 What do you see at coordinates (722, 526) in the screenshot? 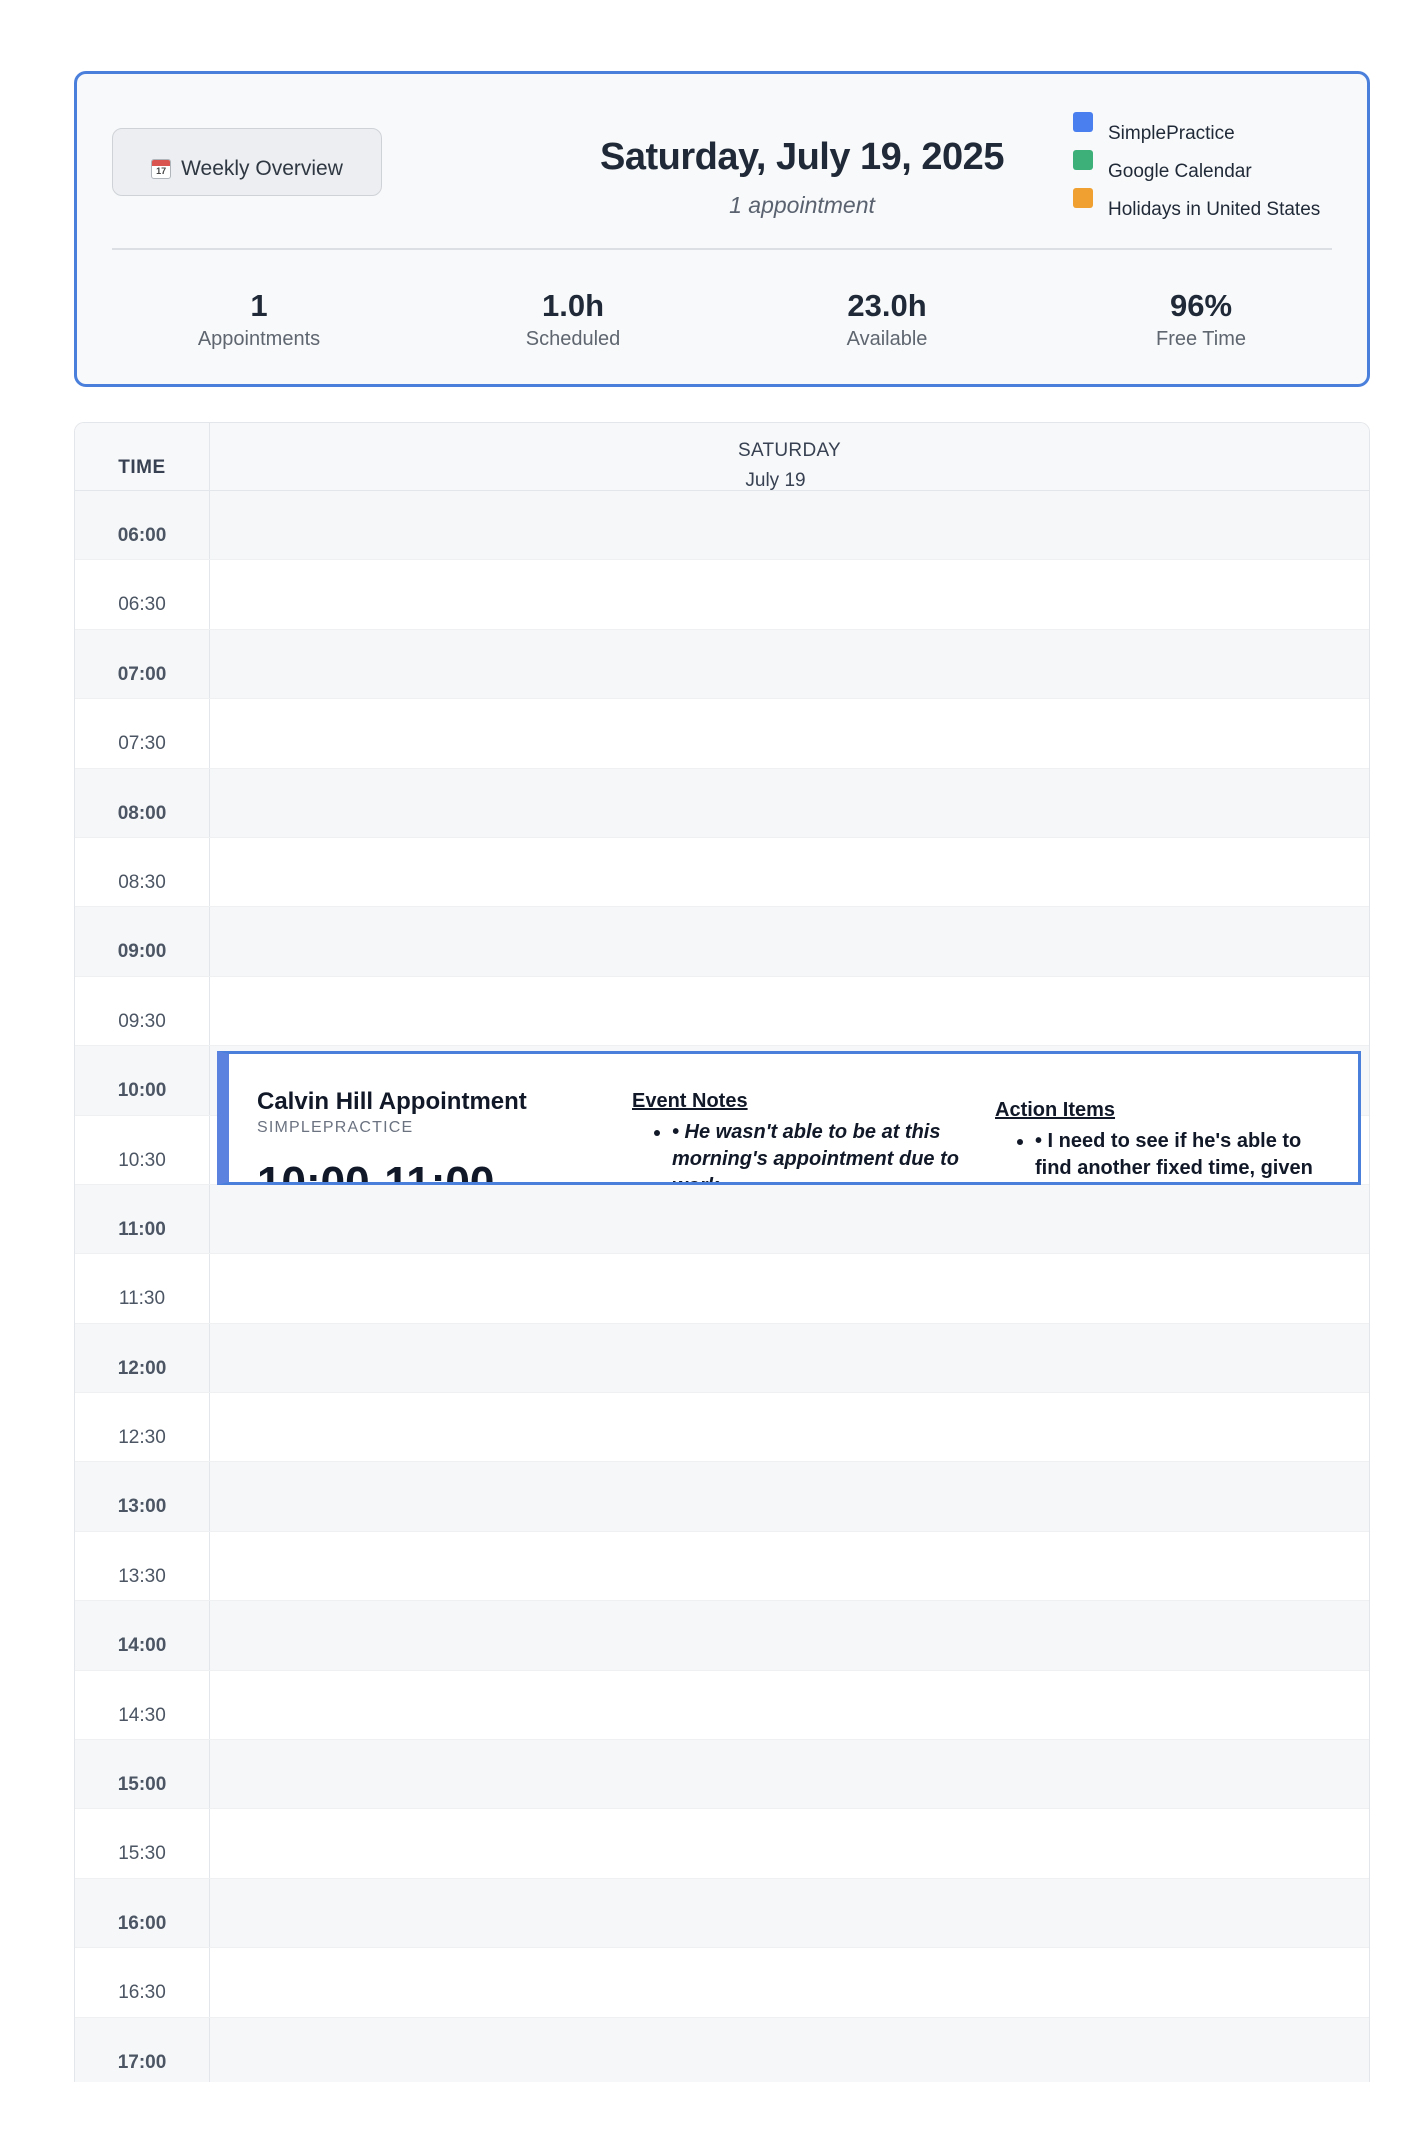
I see `time-slot-row: 06:00` at bounding box center [722, 526].